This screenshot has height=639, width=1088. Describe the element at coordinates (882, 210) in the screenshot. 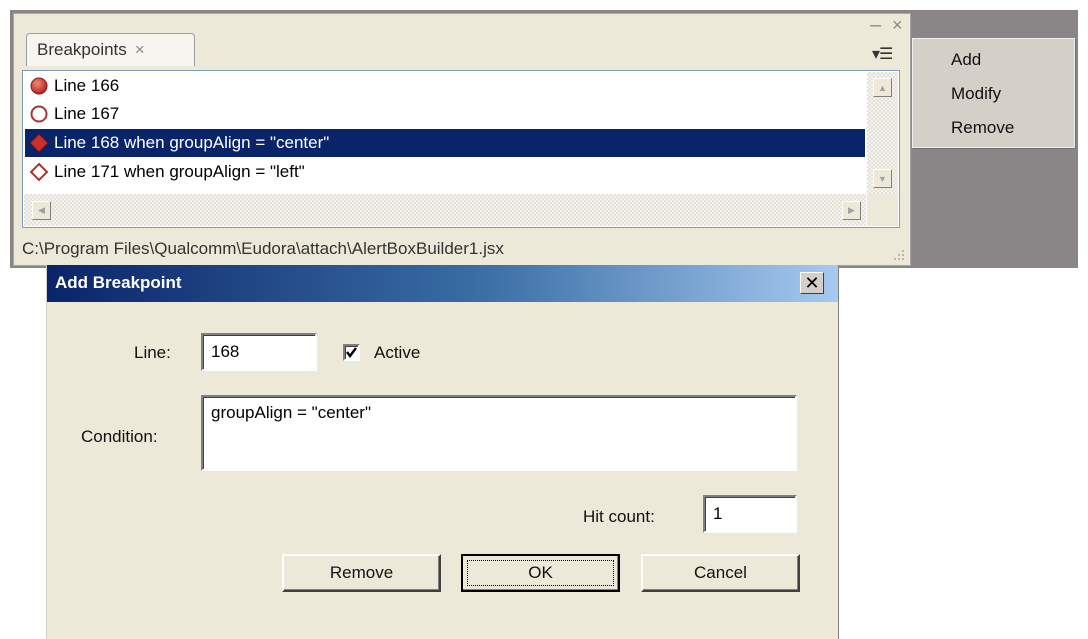

I see `scroll-corner` at that location.